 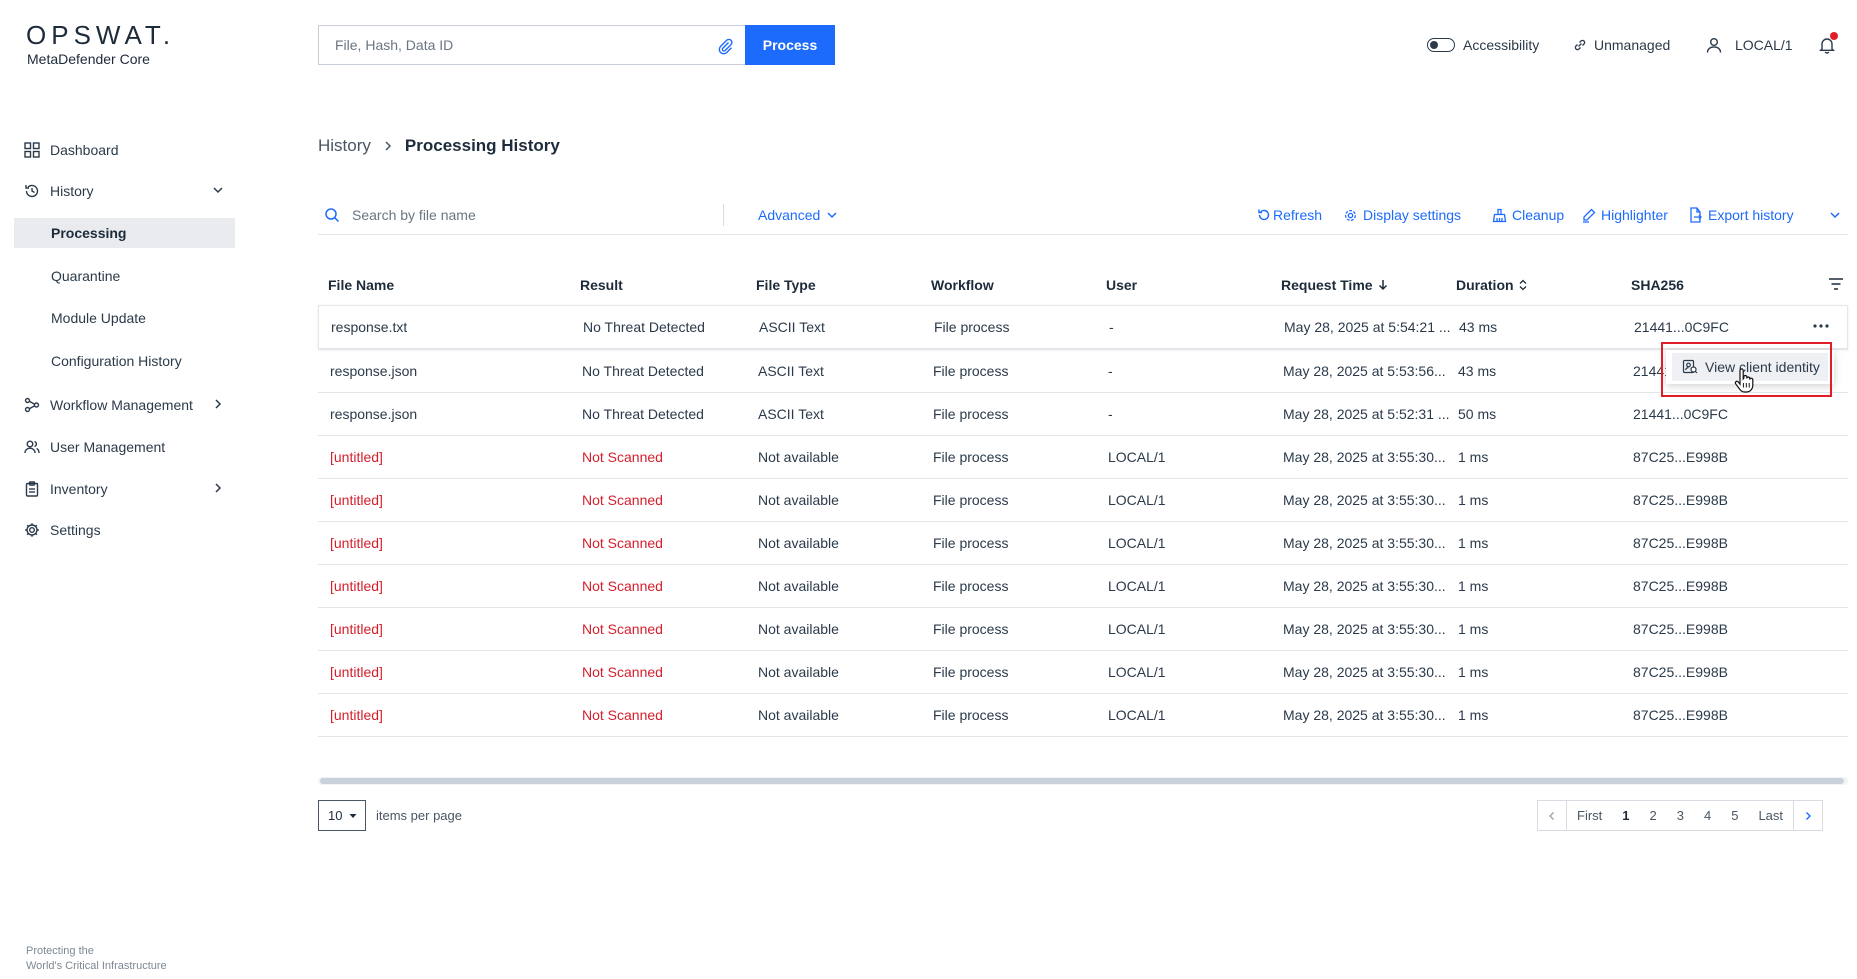 I want to click on refresh-button: Refresh, so click(x=1289, y=215).